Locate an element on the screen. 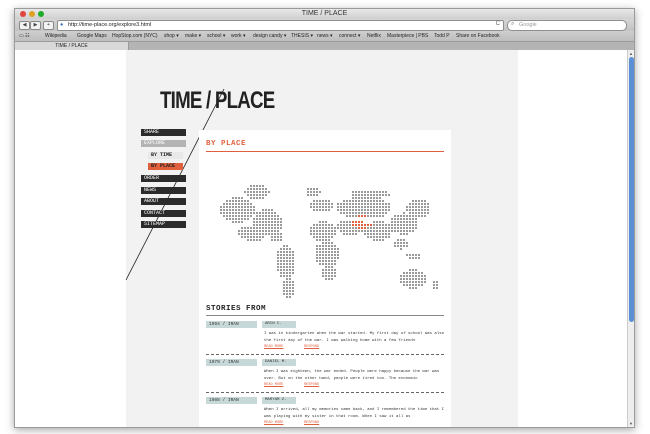 The height and width of the screenshot is (434, 650). menu-contact: CONTACT is located at coordinates (163, 213).